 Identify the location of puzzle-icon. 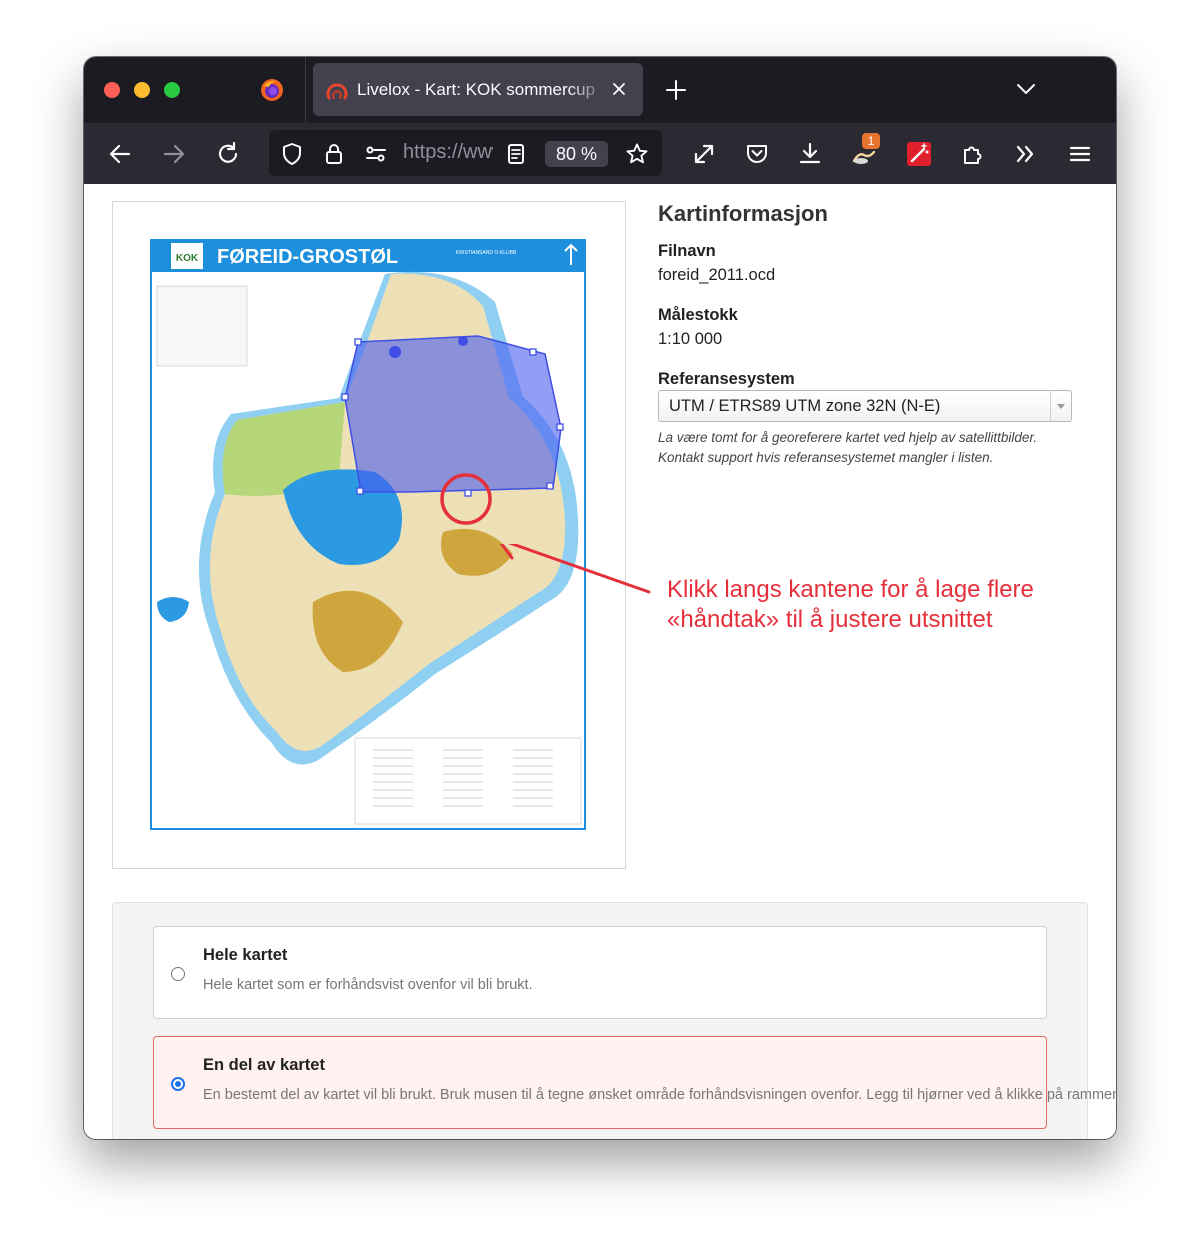
(973, 154).